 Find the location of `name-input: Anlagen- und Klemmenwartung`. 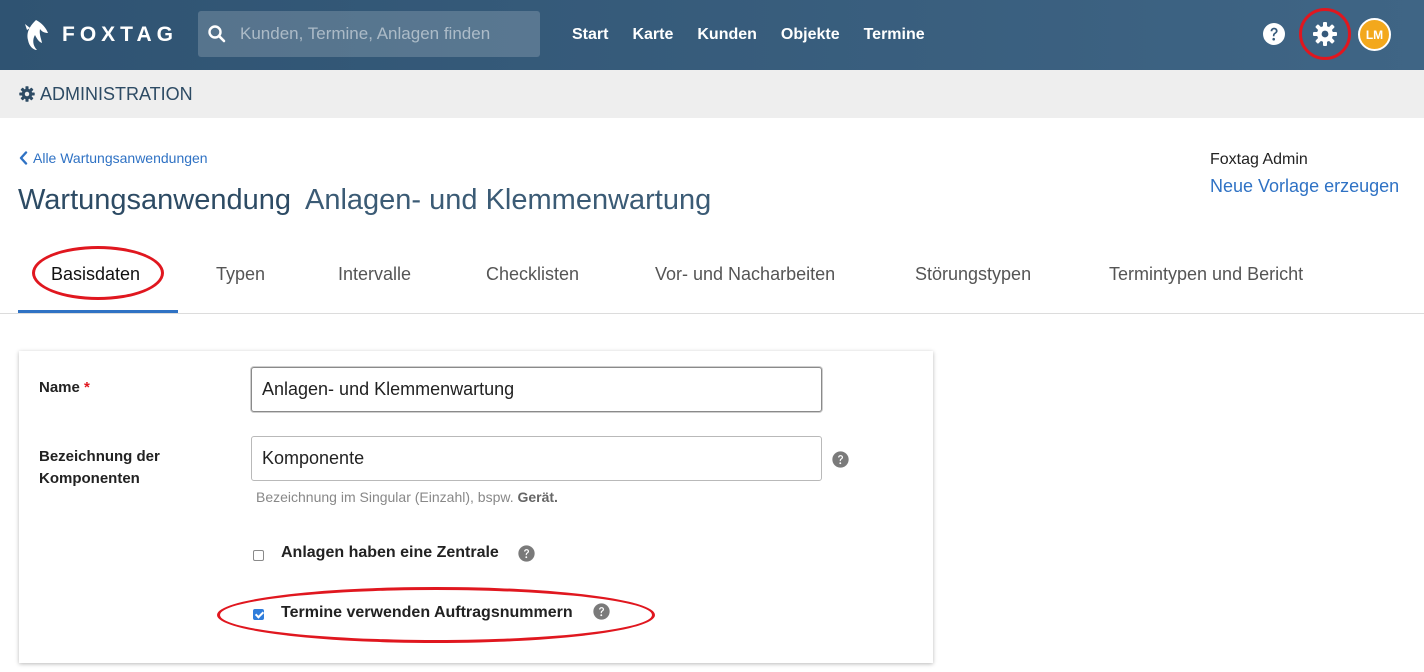

name-input: Anlagen- und Klemmenwartung is located at coordinates (536, 389).